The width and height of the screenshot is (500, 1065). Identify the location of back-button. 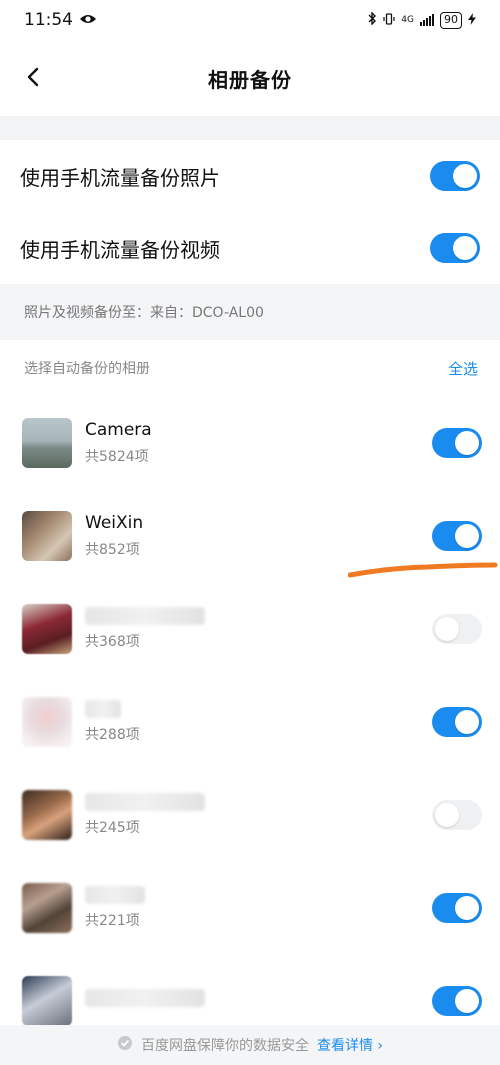
(33, 77).